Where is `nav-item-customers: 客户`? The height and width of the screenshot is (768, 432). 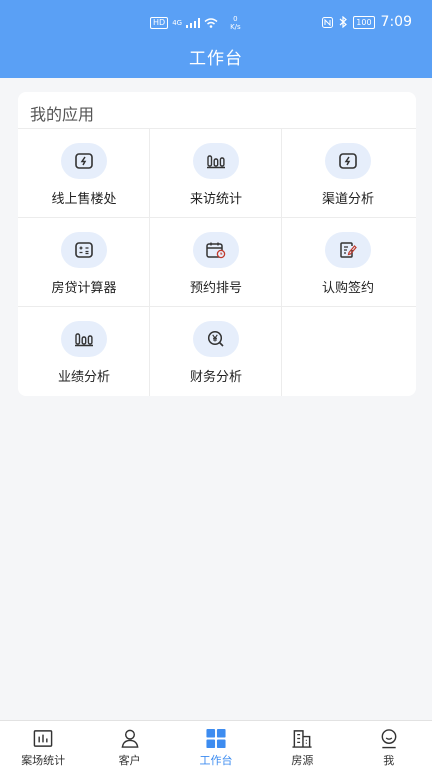
nav-item-customers: 客户 is located at coordinates (129, 744).